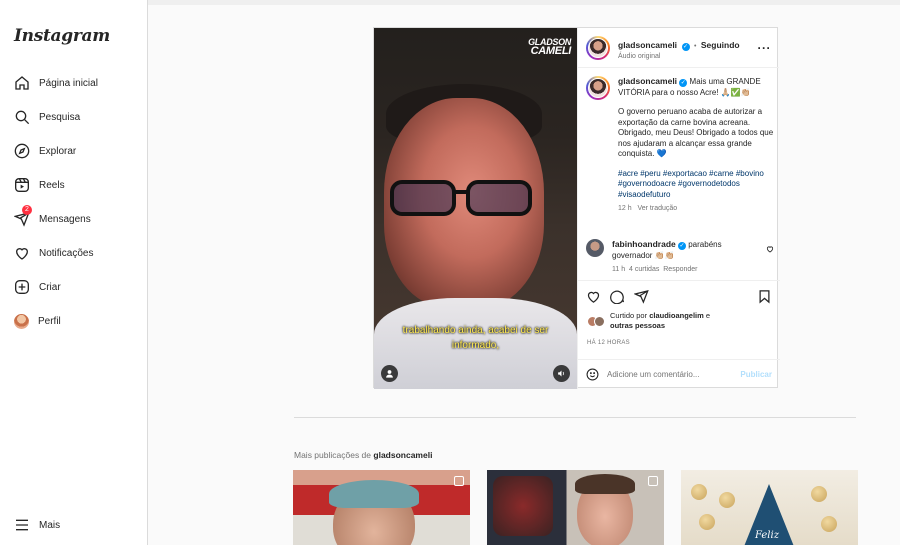 This screenshot has height=545, width=900. Describe the element at coordinates (657, 208) in the screenshot. I see `translate-link: Ver tradução` at that location.